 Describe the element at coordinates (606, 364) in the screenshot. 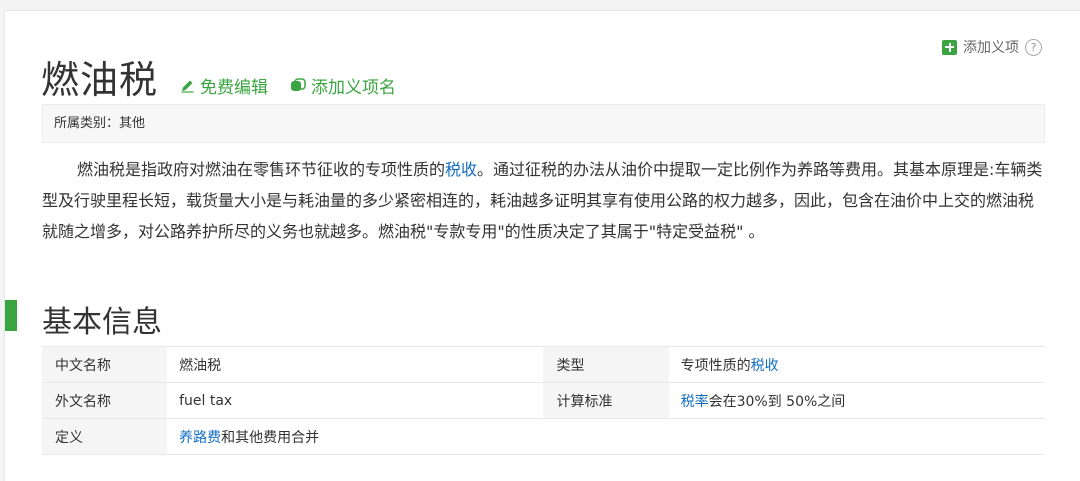

I see `info-key: 类型` at that location.